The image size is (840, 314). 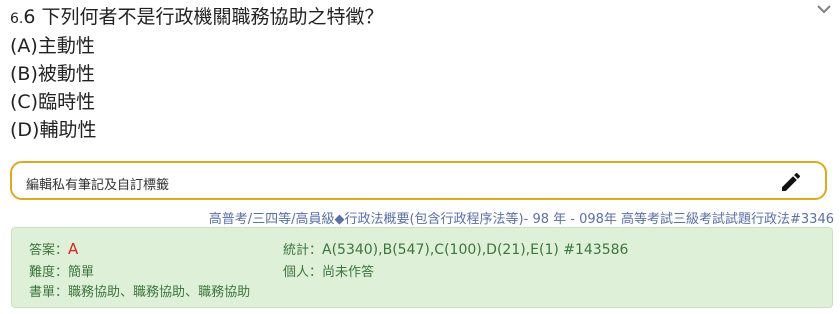 What do you see at coordinates (52, 46) in the screenshot?
I see `option-a: (A)主動性` at bounding box center [52, 46].